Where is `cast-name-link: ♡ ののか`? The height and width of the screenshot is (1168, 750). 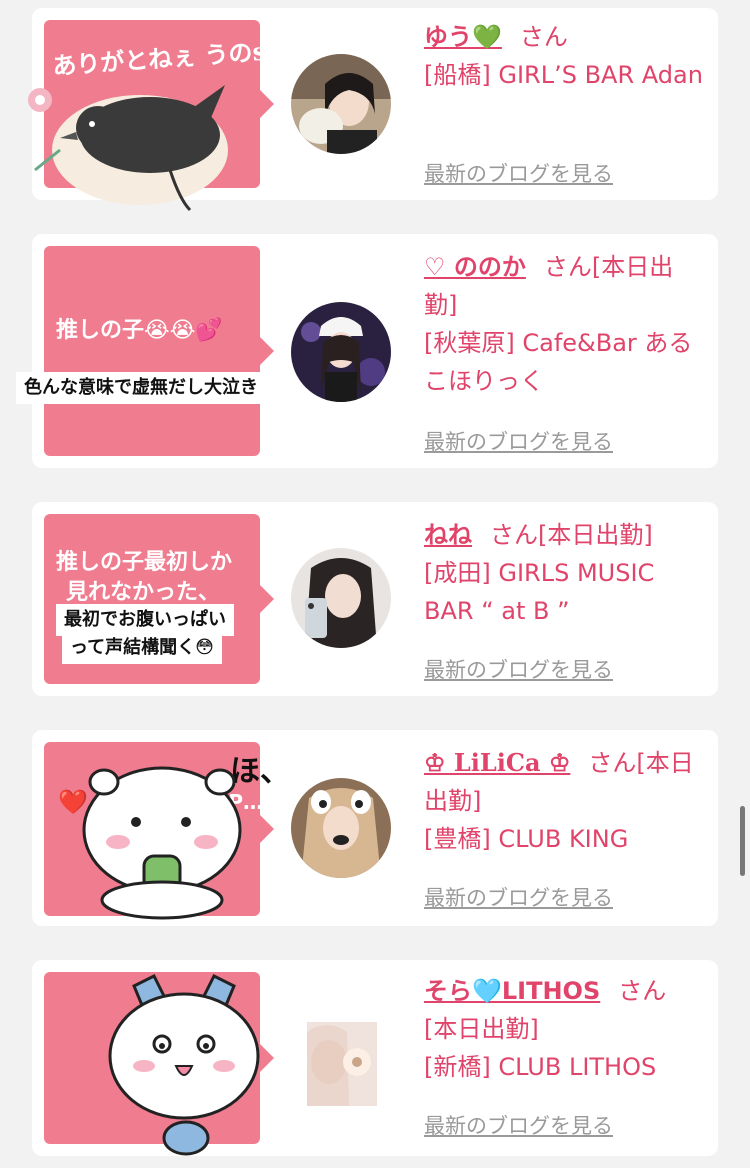
cast-name-link: ♡ ののか is located at coordinates (475, 267).